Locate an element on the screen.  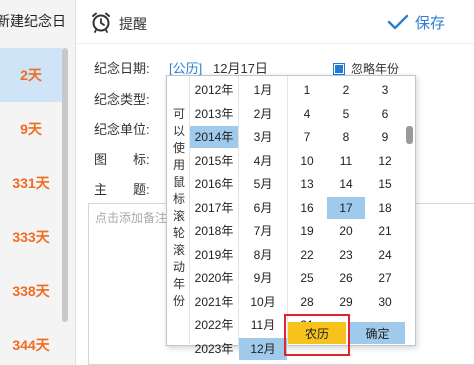
year-option: 2017年 is located at coordinates (214, 208).